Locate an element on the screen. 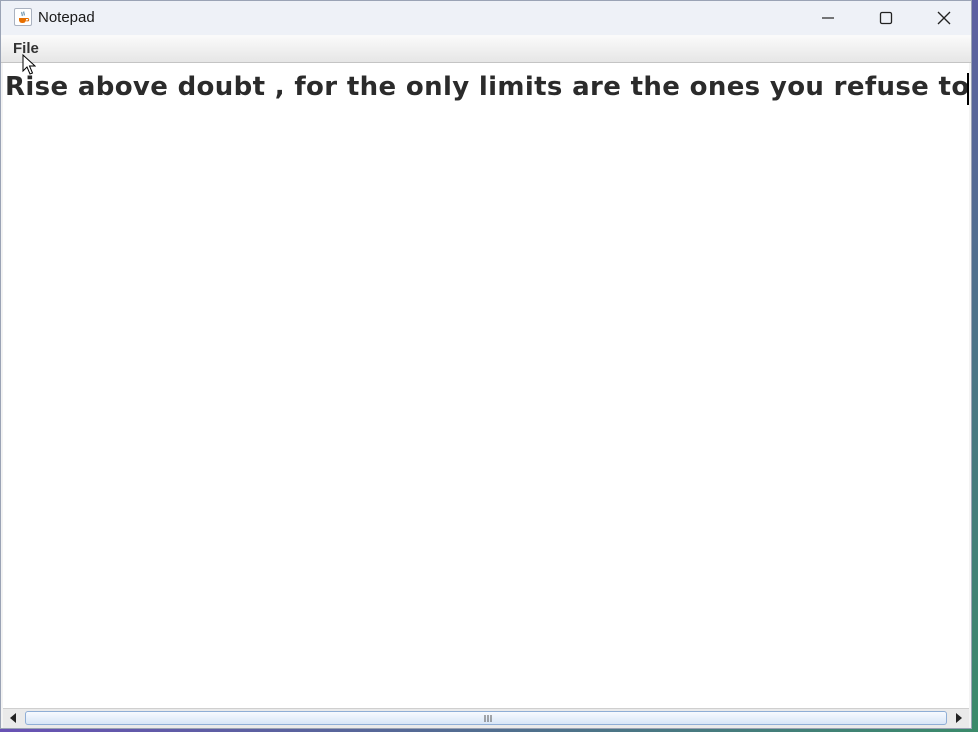 This screenshot has height=732, width=978. maximize-button is located at coordinates (886, 18).